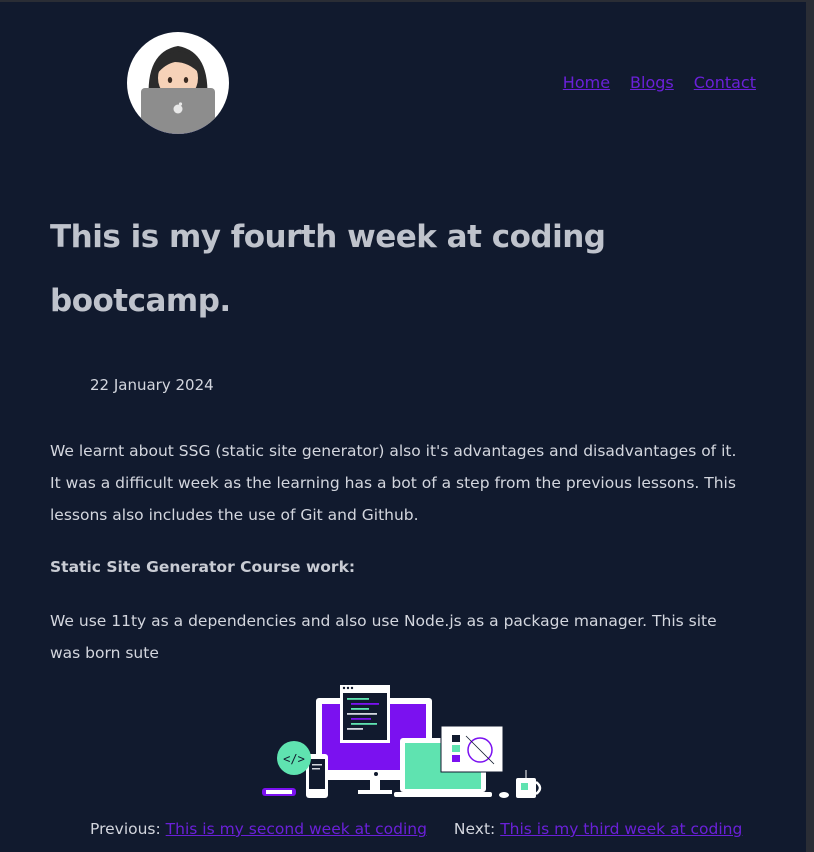  I want to click on previous-label: Previous:, so click(125, 829).